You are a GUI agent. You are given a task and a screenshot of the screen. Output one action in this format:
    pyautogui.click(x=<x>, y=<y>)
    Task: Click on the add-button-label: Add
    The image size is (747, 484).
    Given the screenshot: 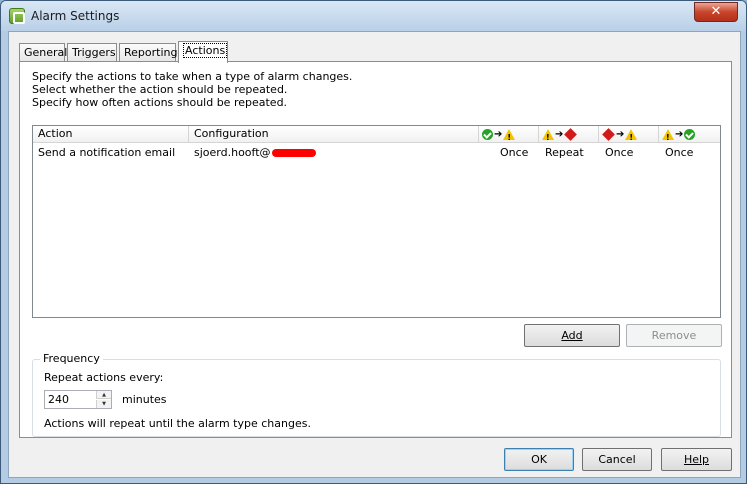 What is the action you would take?
    pyautogui.click(x=572, y=335)
    